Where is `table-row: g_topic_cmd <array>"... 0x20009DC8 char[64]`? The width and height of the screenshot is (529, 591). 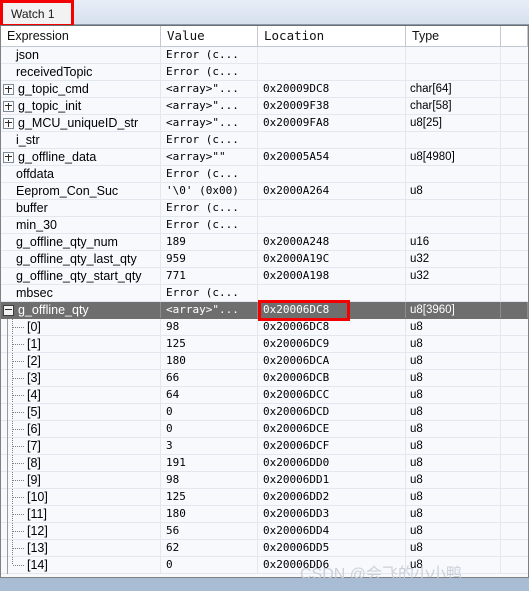
table-row: g_topic_cmd <array>"... 0x20009DC8 char[64] is located at coordinates (264, 89).